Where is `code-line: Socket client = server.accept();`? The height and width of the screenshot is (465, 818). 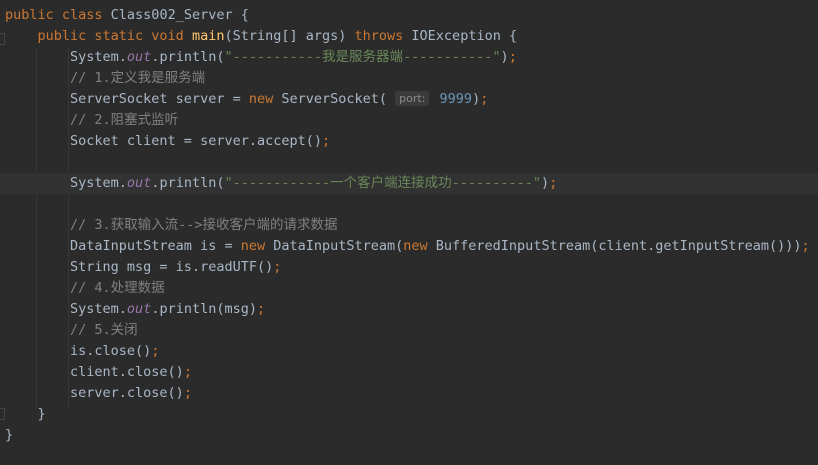 code-line: Socket client = server.accept(); is located at coordinates (409, 141).